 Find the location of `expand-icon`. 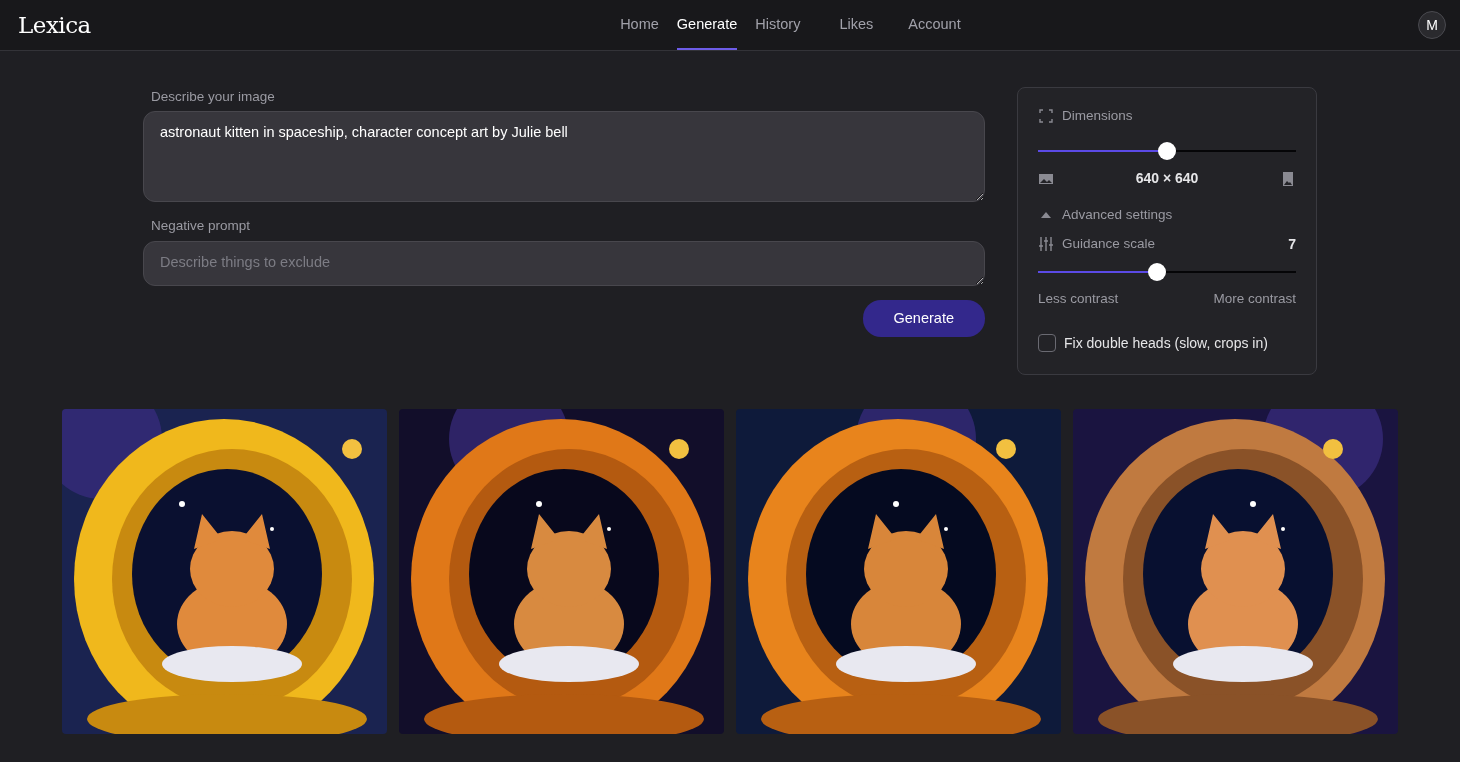

expand-icon is located at coordinates (1046, 116).